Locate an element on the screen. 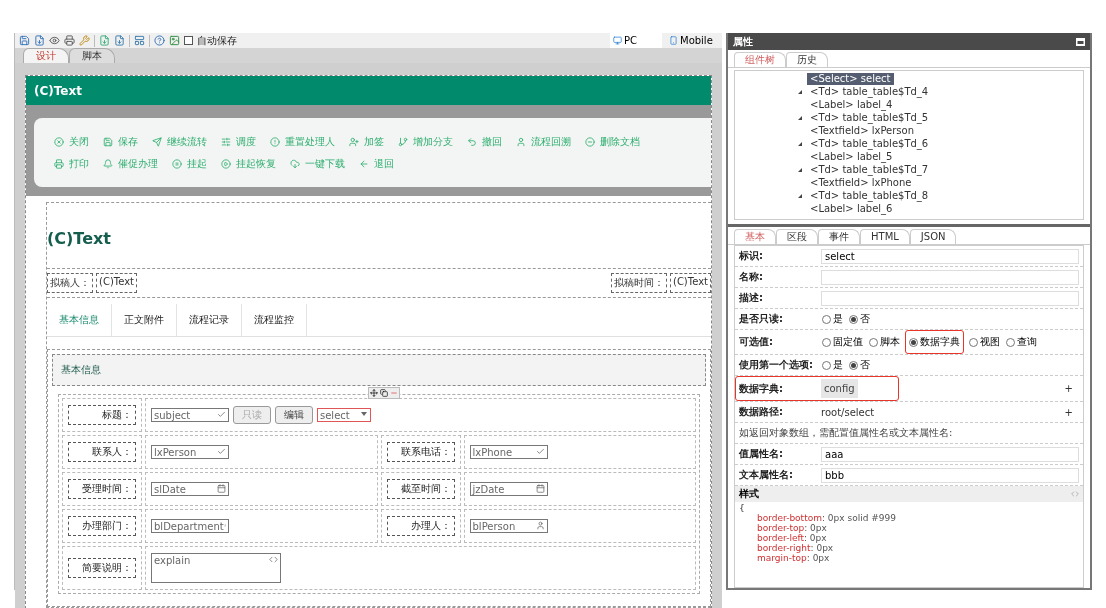  option-label: 否 is located at coordinates (865, 319).